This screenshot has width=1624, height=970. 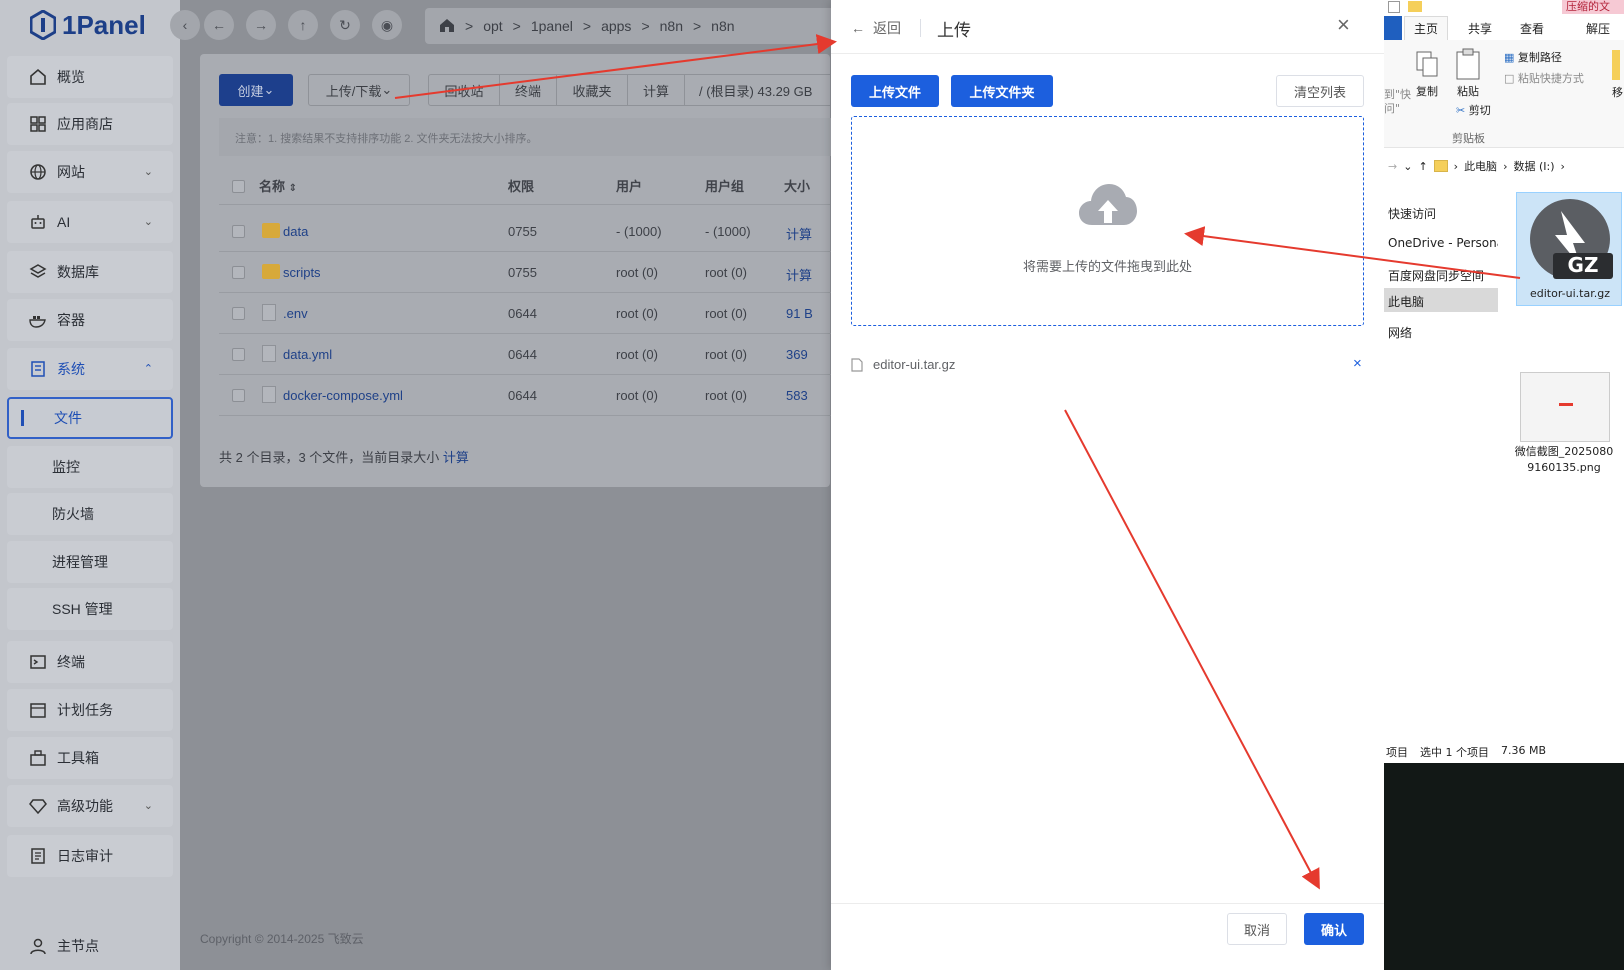 What do you see at coordinates (185, 25) in the screenshot?
I see `collapse-sidebar-icon: ‹` at bounding box center [185, 25].